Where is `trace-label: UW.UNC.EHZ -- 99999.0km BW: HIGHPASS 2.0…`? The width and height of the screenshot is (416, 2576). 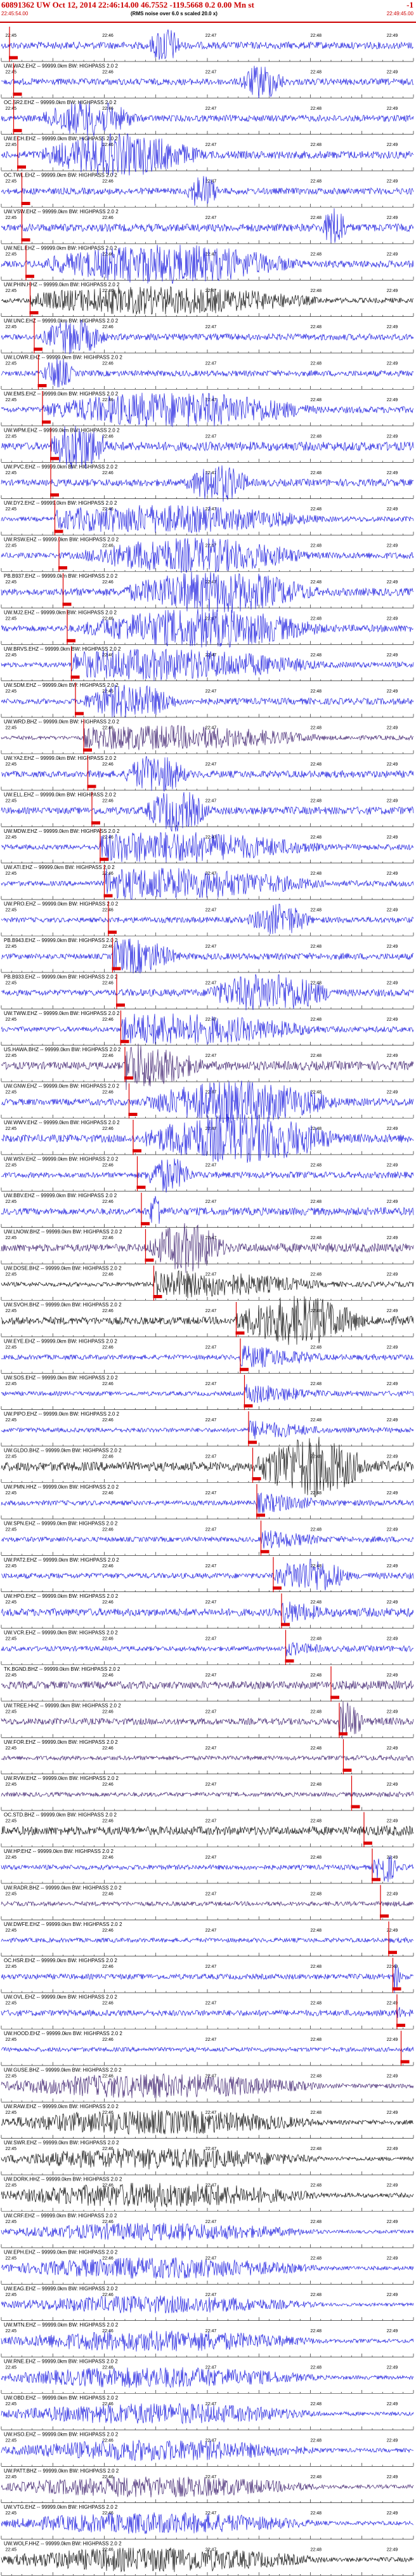 trace-label: UW.UNC.EHZ -- 99999.0km BW: HIGHPASS 2.0… is located at coordinates (61, 321).